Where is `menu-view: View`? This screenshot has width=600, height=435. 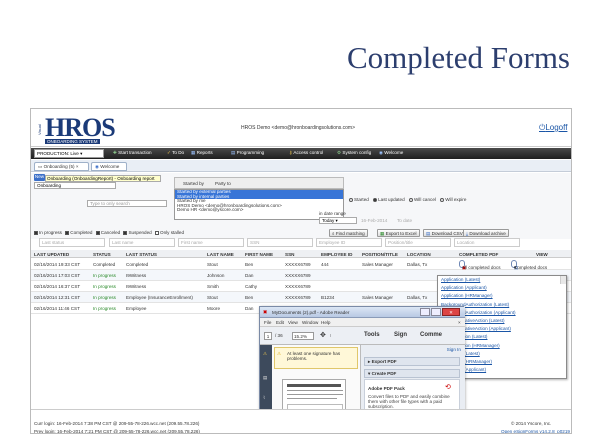 menu-view: View is located at coordinates (293, 322).